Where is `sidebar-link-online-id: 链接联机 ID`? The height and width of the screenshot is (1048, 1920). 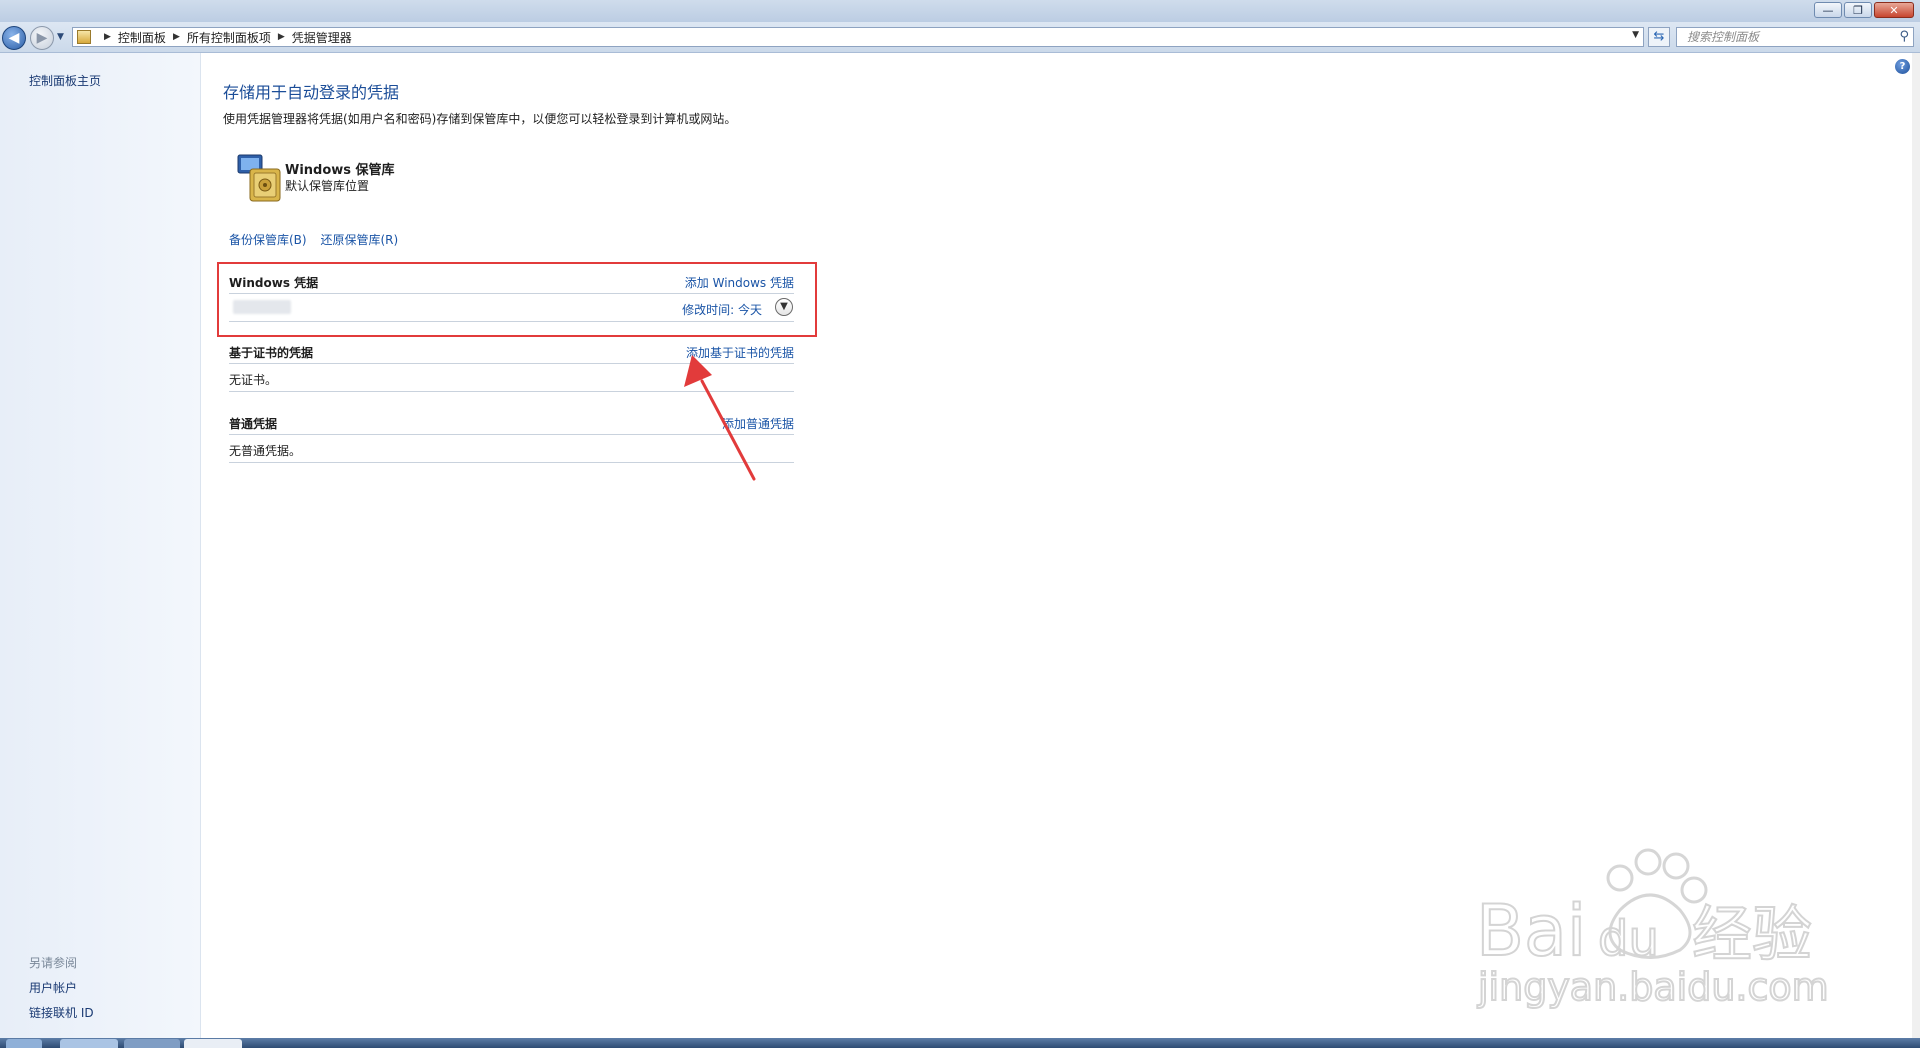
sidebar-link-online-id: 链接联机 ID is located at coordinates (61, 1012).